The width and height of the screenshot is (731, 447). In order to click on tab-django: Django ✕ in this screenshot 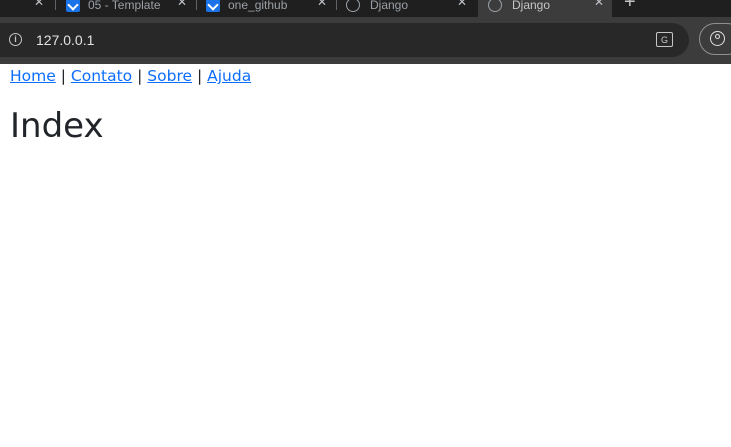, I will do `click(407, 8)`.